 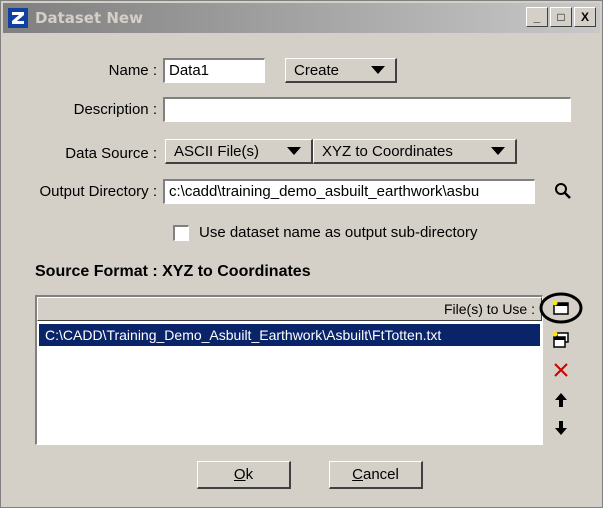 I want to click on description-label: Description :, so click(x=115, y=109).